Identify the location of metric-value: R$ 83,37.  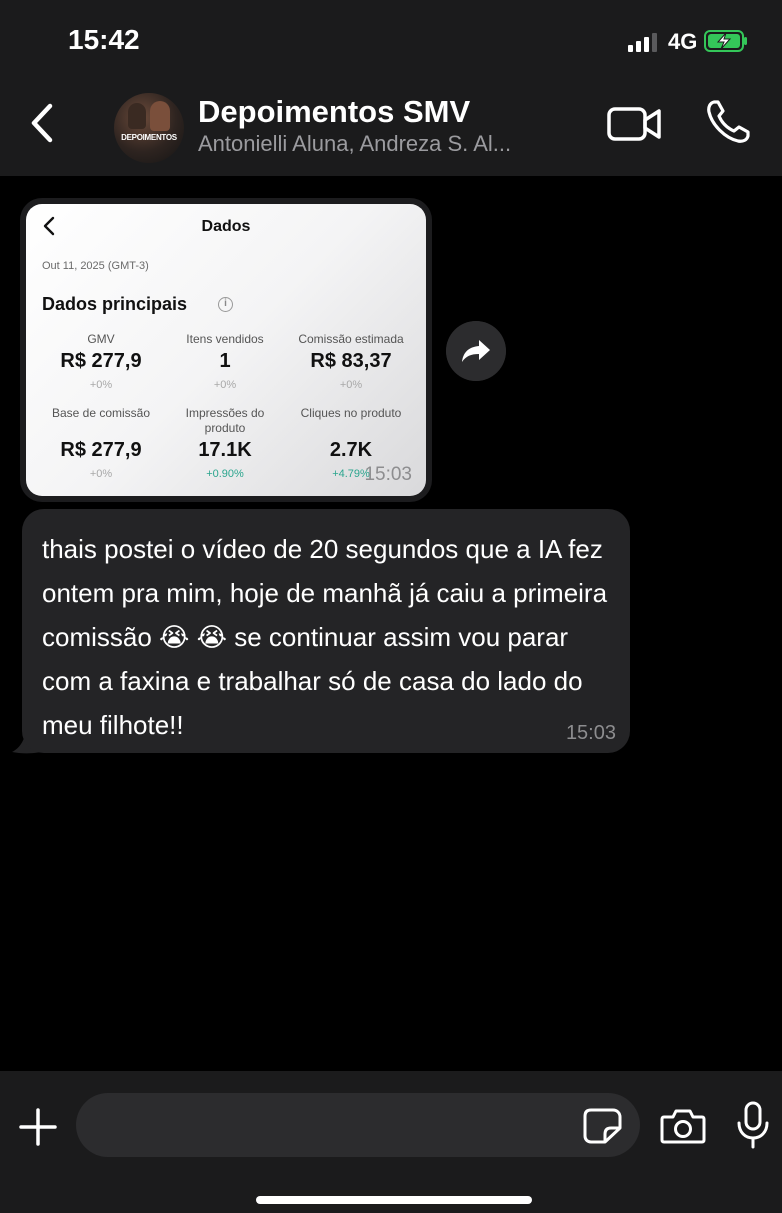
(351, 361).